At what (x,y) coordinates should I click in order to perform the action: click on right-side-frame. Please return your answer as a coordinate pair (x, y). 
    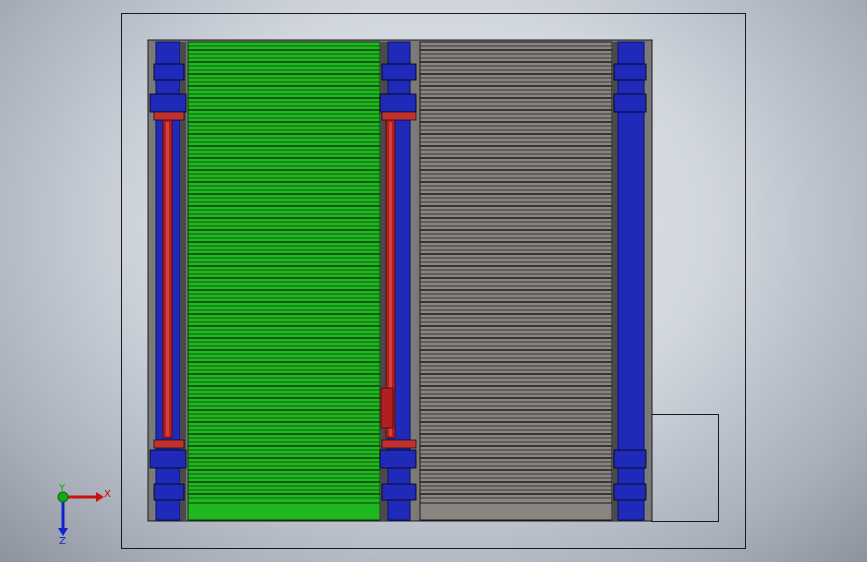
    Looking at the image, I should click on (629, 281).